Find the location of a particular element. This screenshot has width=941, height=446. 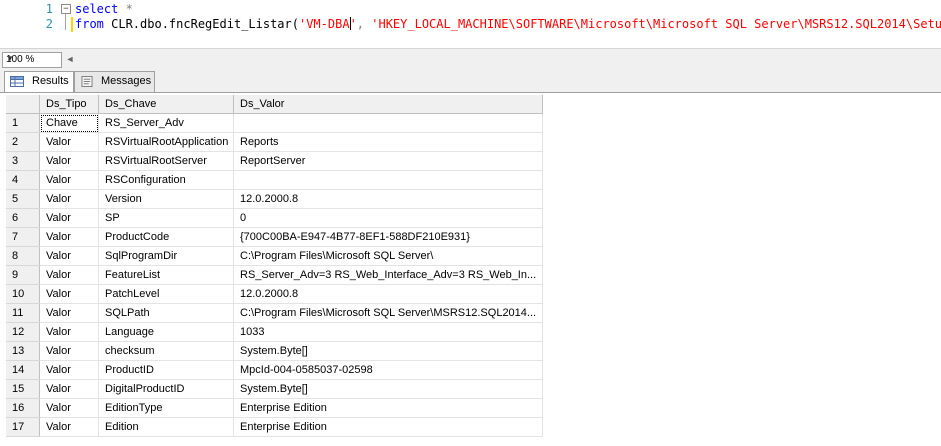

ds-chave-cell: ProductID is located at coordinates (166, 370).